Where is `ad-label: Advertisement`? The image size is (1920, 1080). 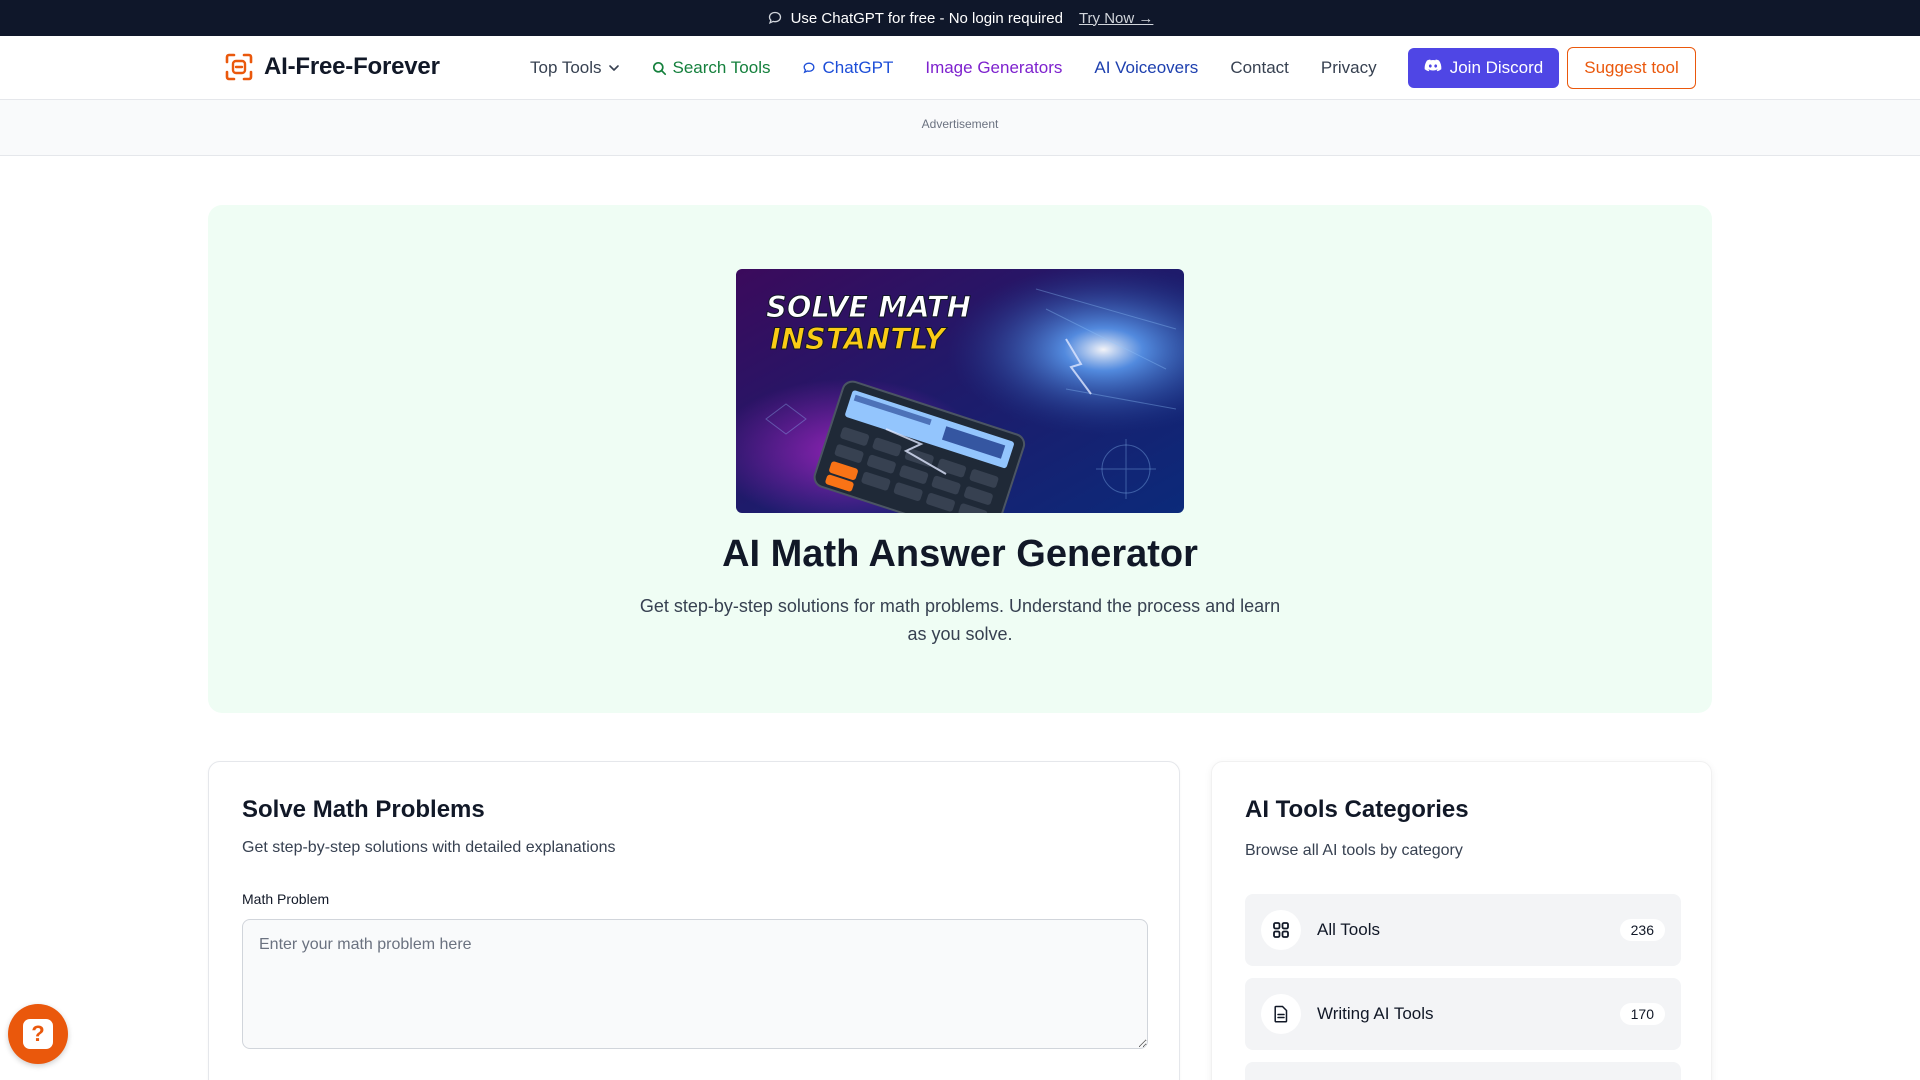 ad-label: Advertisement is located at coordinates (960, 124).